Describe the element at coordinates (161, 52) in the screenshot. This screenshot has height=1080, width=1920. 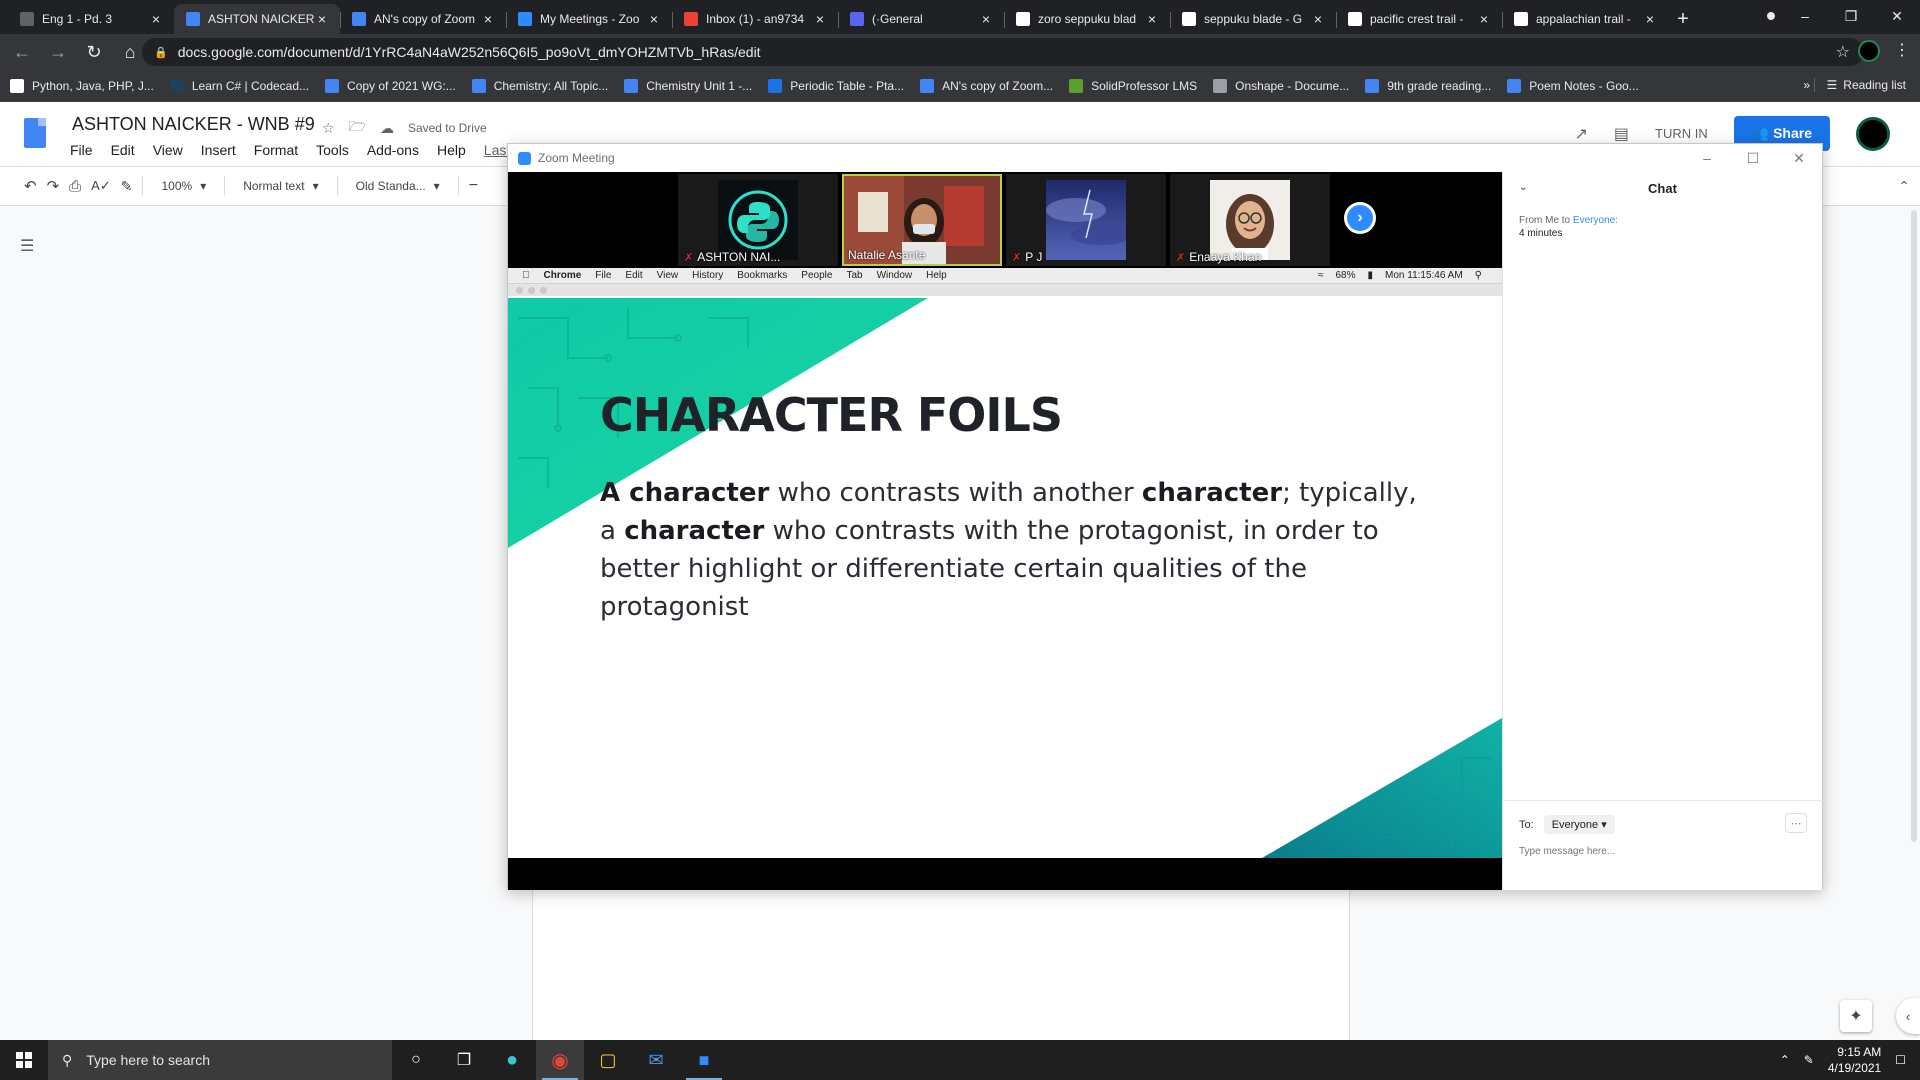
I see `lock-icon: 🔒` at that location.